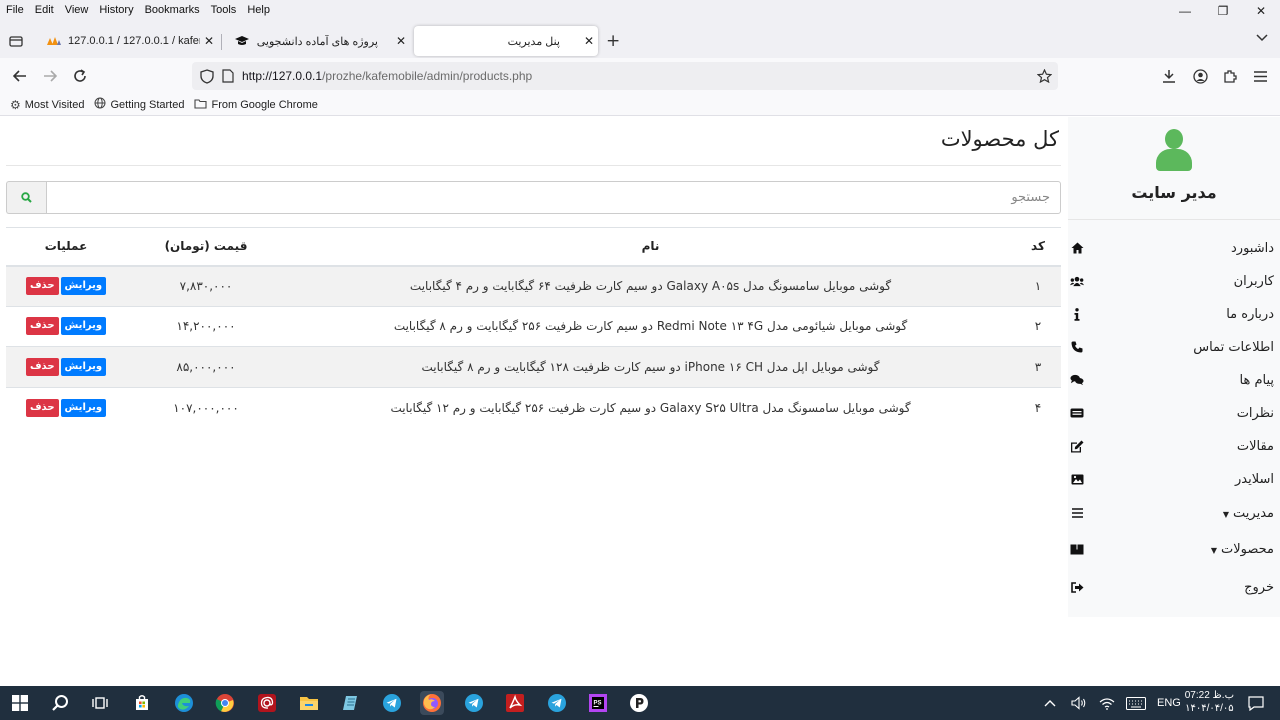  I want to click on search-icon, so click(26, 197).